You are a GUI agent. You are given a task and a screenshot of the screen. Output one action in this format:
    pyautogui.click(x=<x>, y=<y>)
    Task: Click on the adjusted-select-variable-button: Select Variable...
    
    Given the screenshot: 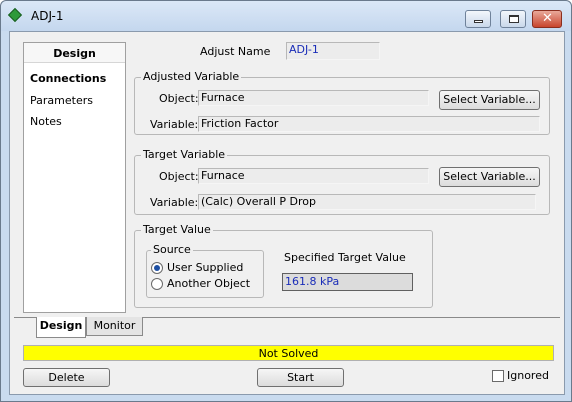 What is the action you would take?
    pyautogui.click(x=489, y=100)
    